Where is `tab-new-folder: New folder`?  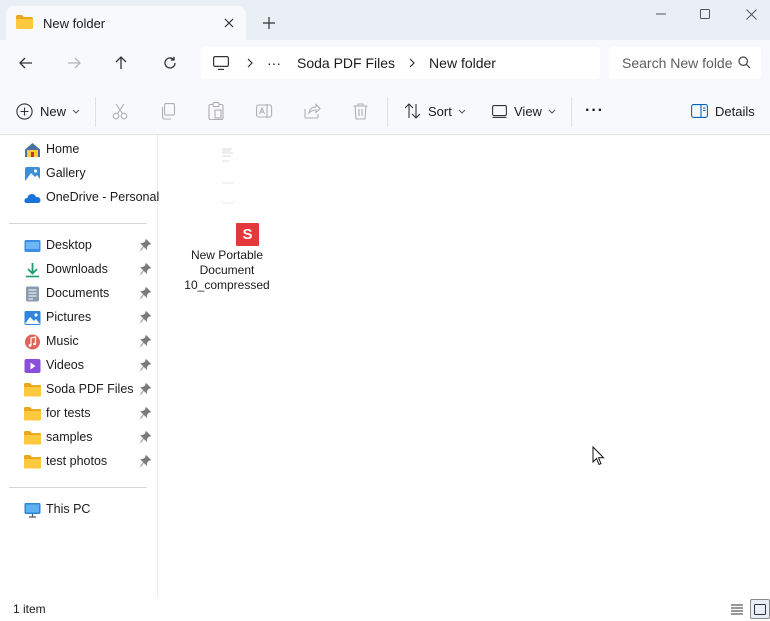
tab-new-folder: New folder is located at coordinates (126, 23).